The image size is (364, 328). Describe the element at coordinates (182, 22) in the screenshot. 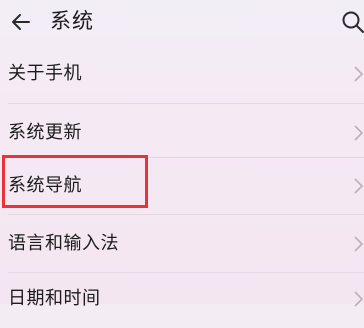

I see `app-header: 系统` at that location.